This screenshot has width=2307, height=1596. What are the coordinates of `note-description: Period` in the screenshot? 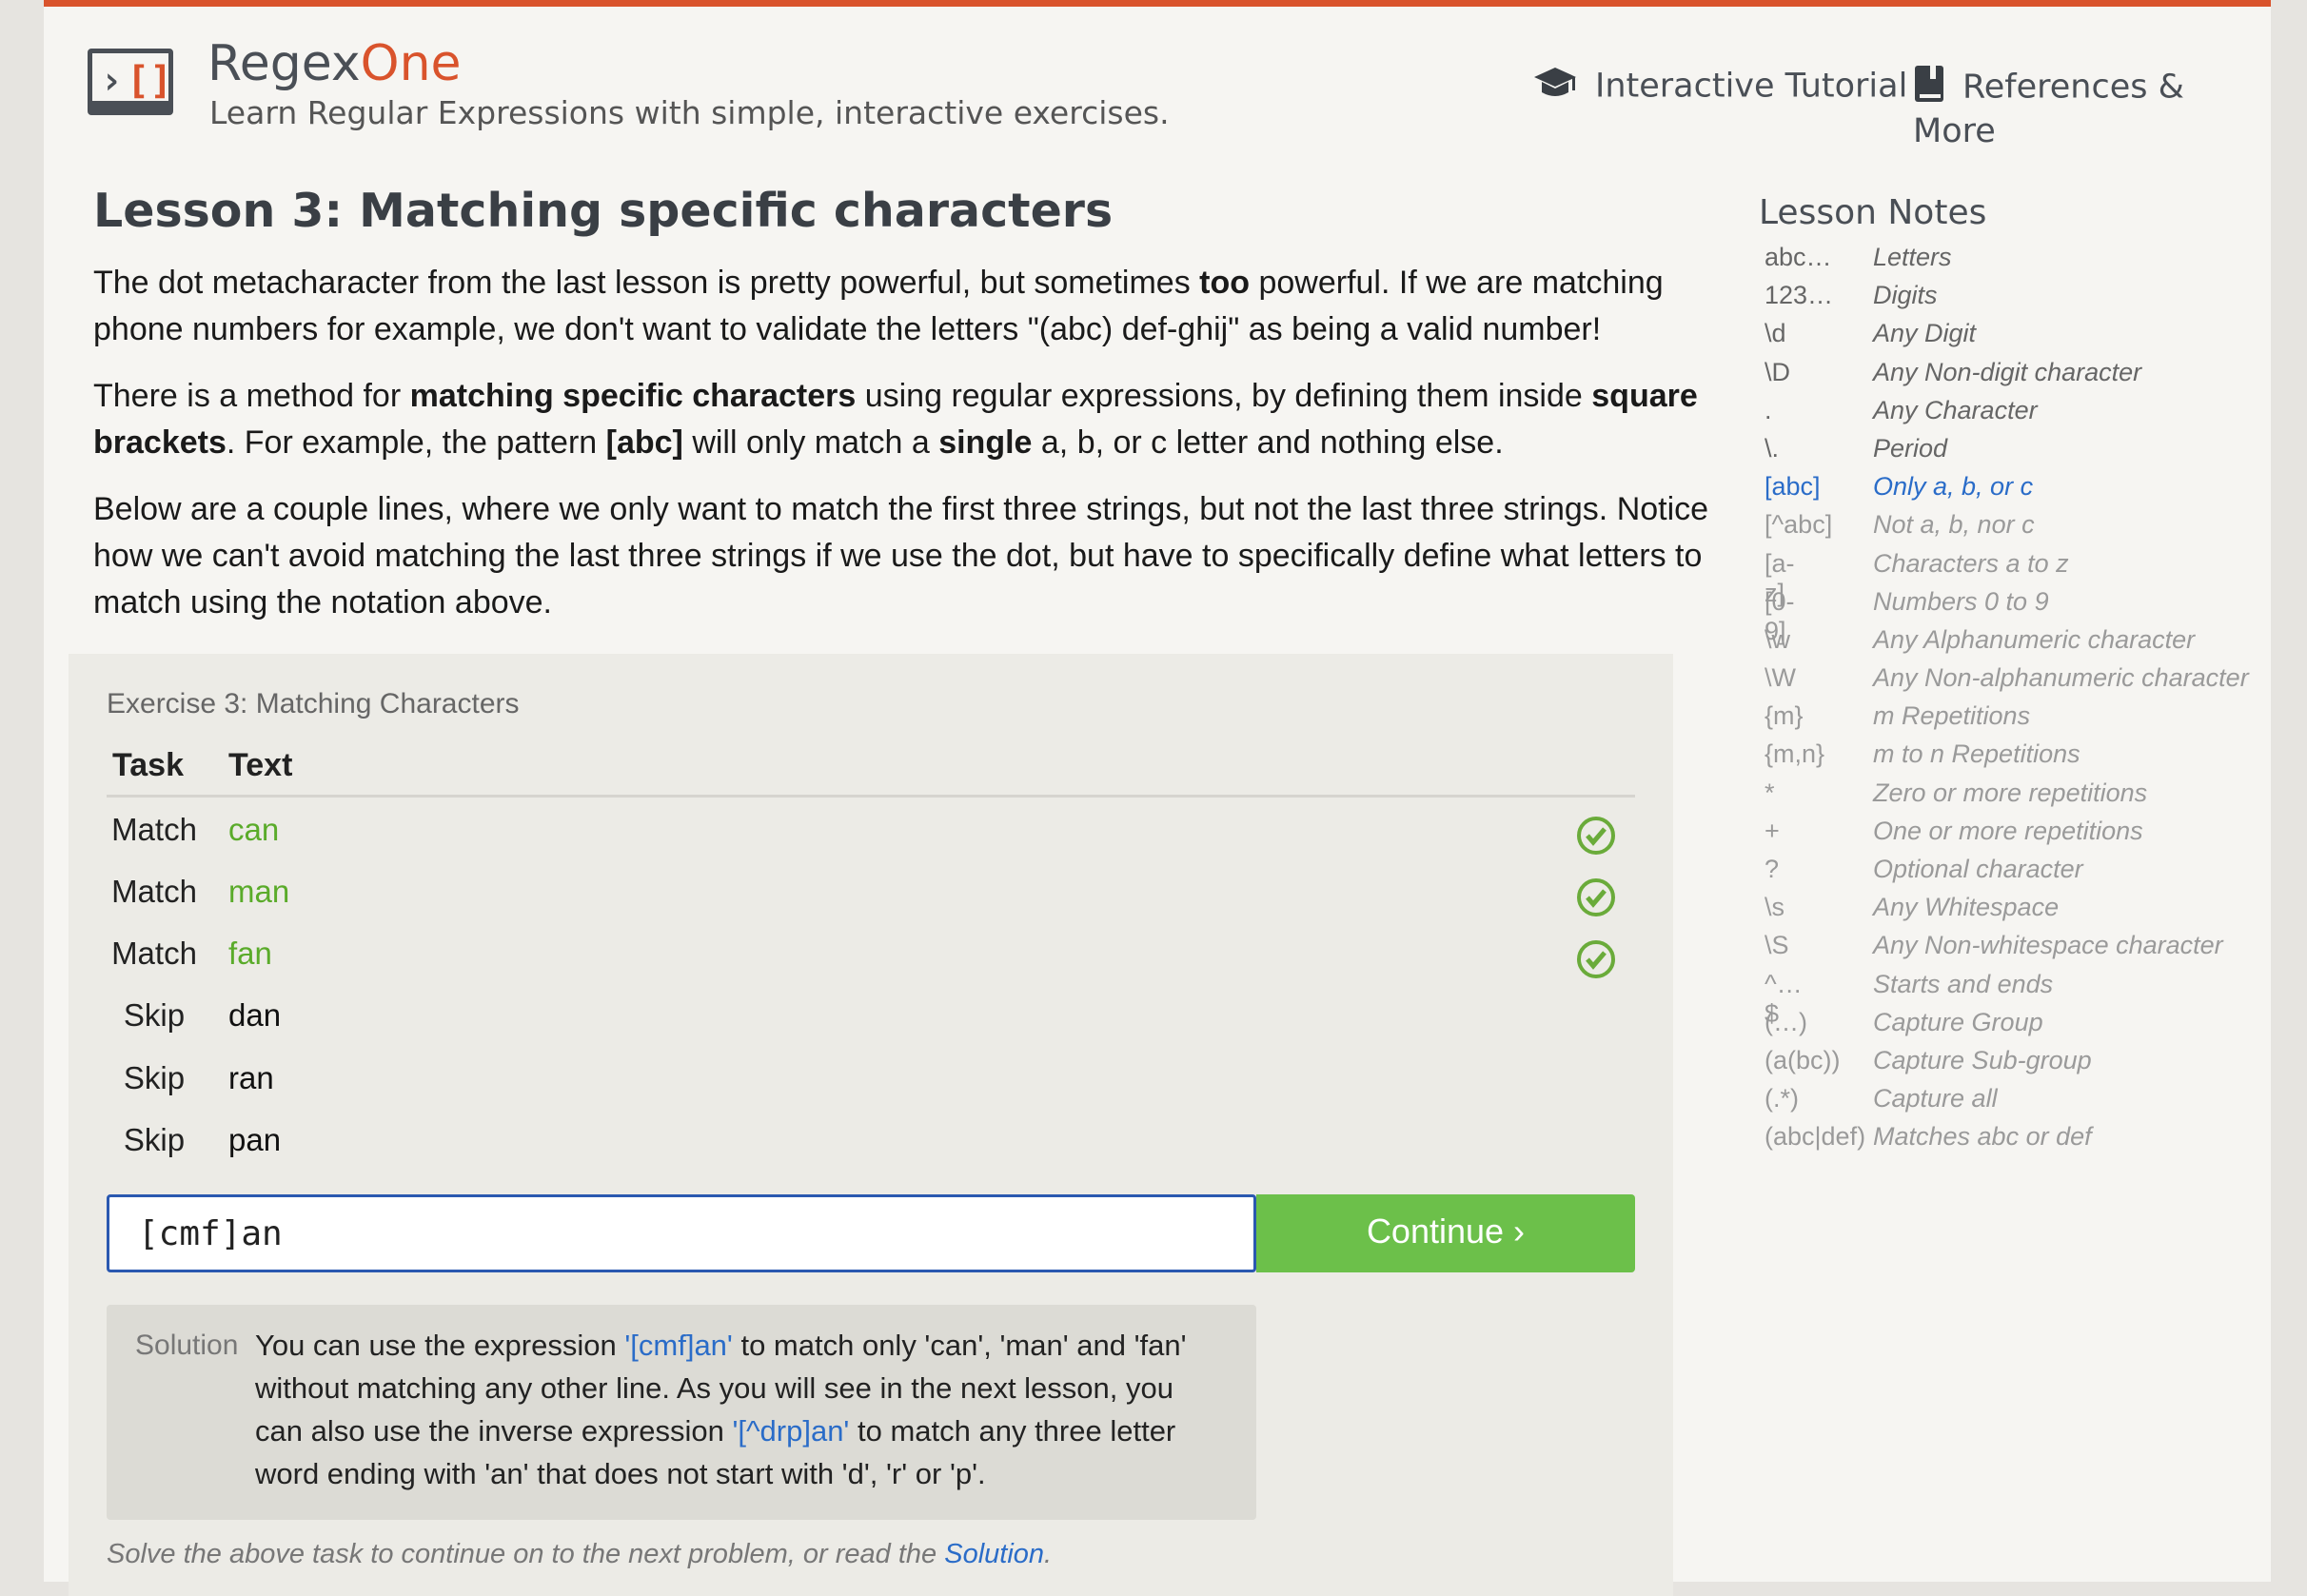 It's located at (1910, 448).